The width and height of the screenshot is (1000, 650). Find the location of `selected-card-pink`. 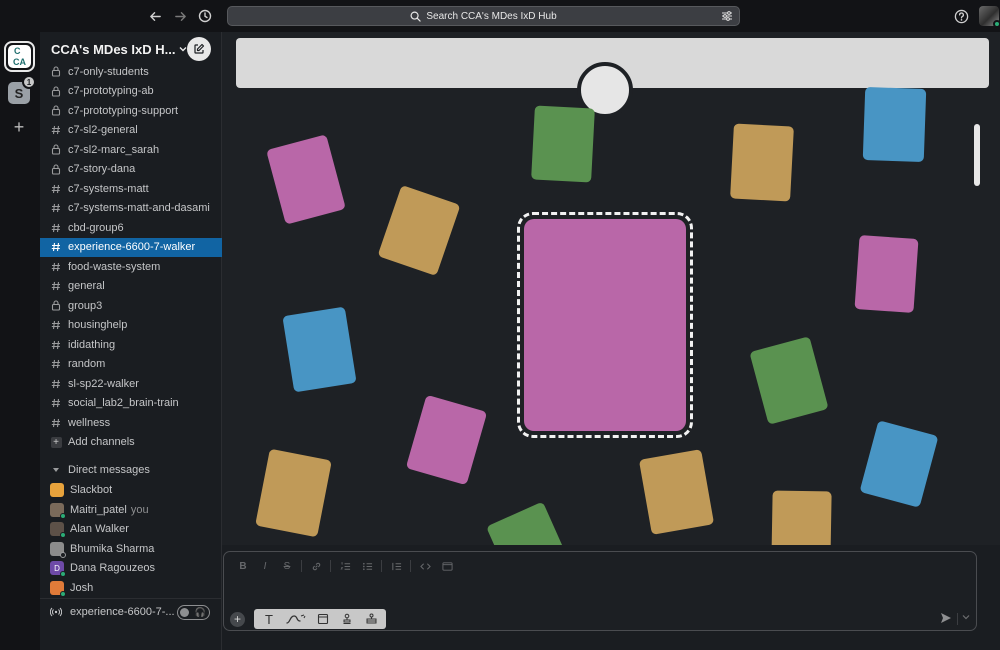

selected-card-pink is located at coordinates (605, 325).